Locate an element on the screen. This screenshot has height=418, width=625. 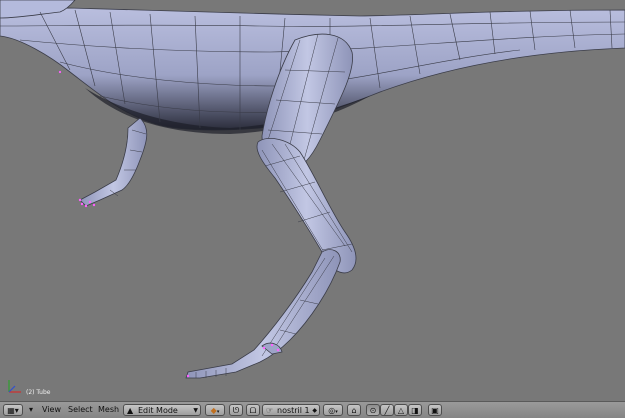
shading-dropdown: ◆▾ is located at coordinates (215, 410).